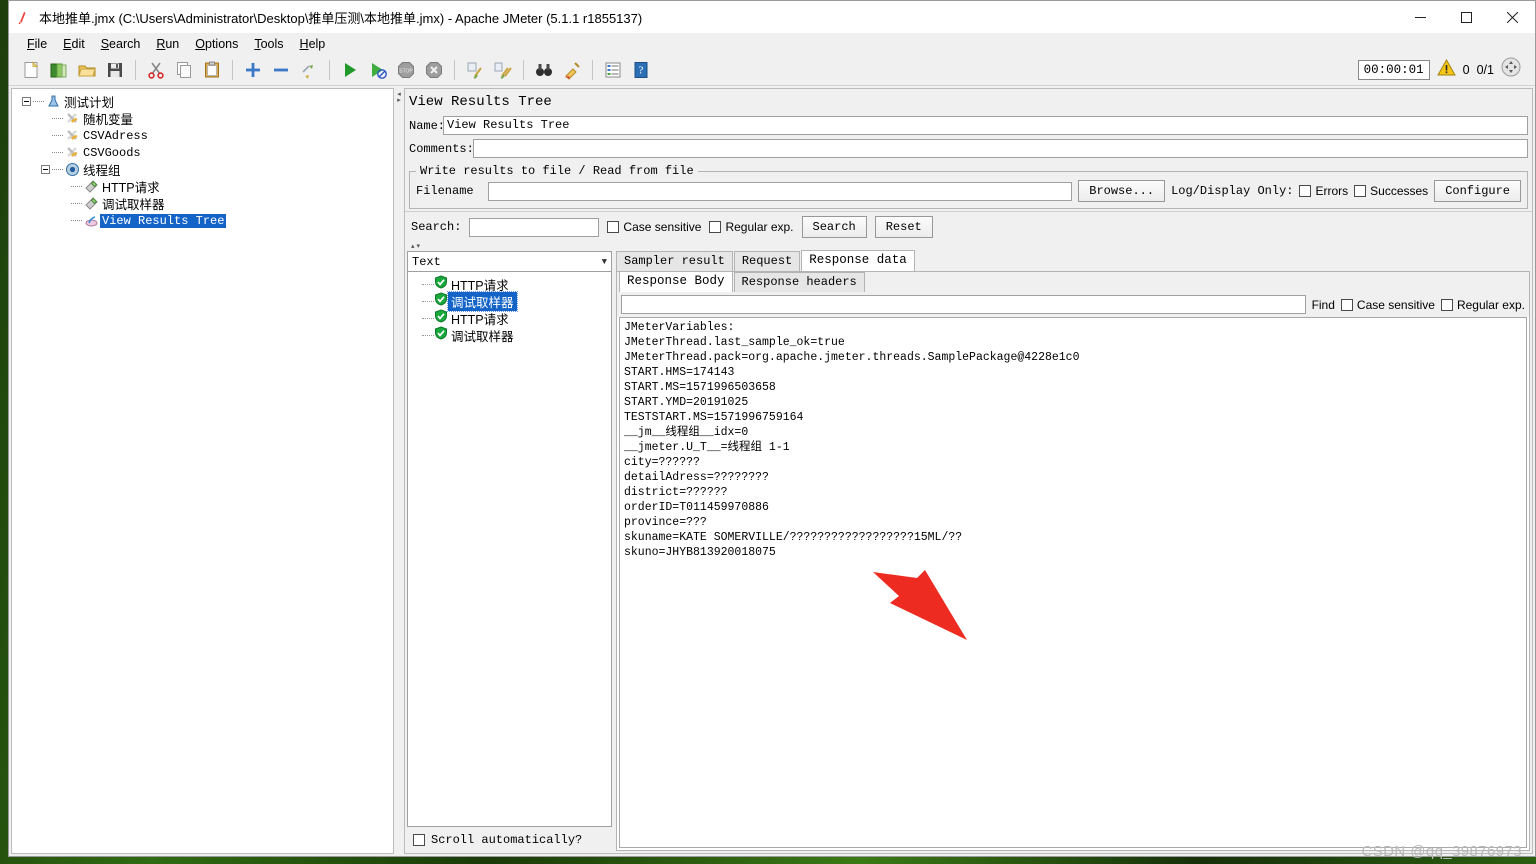 The image size is (1536, 864). Describe the element at coordinates (37, 44) in the screenshot. I see `menu-file: File` at that location.